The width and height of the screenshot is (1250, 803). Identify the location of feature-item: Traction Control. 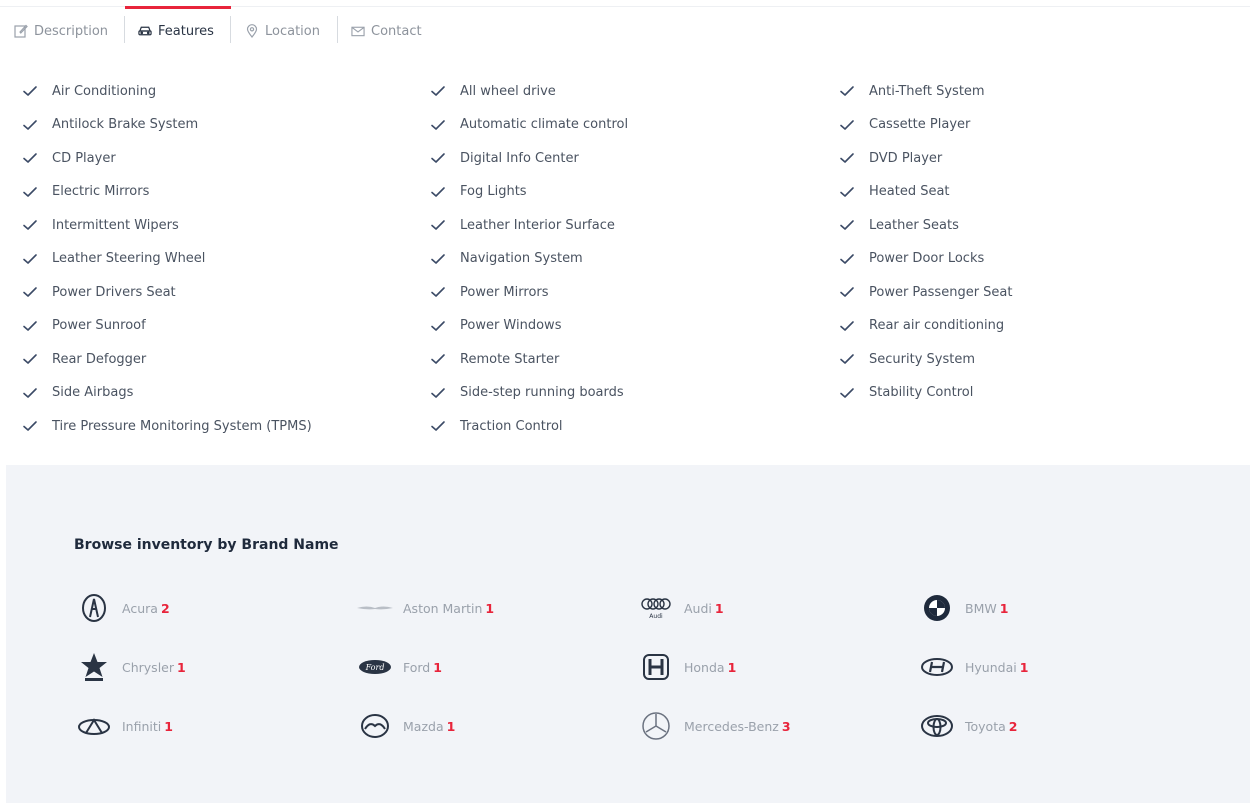
(496, 426).